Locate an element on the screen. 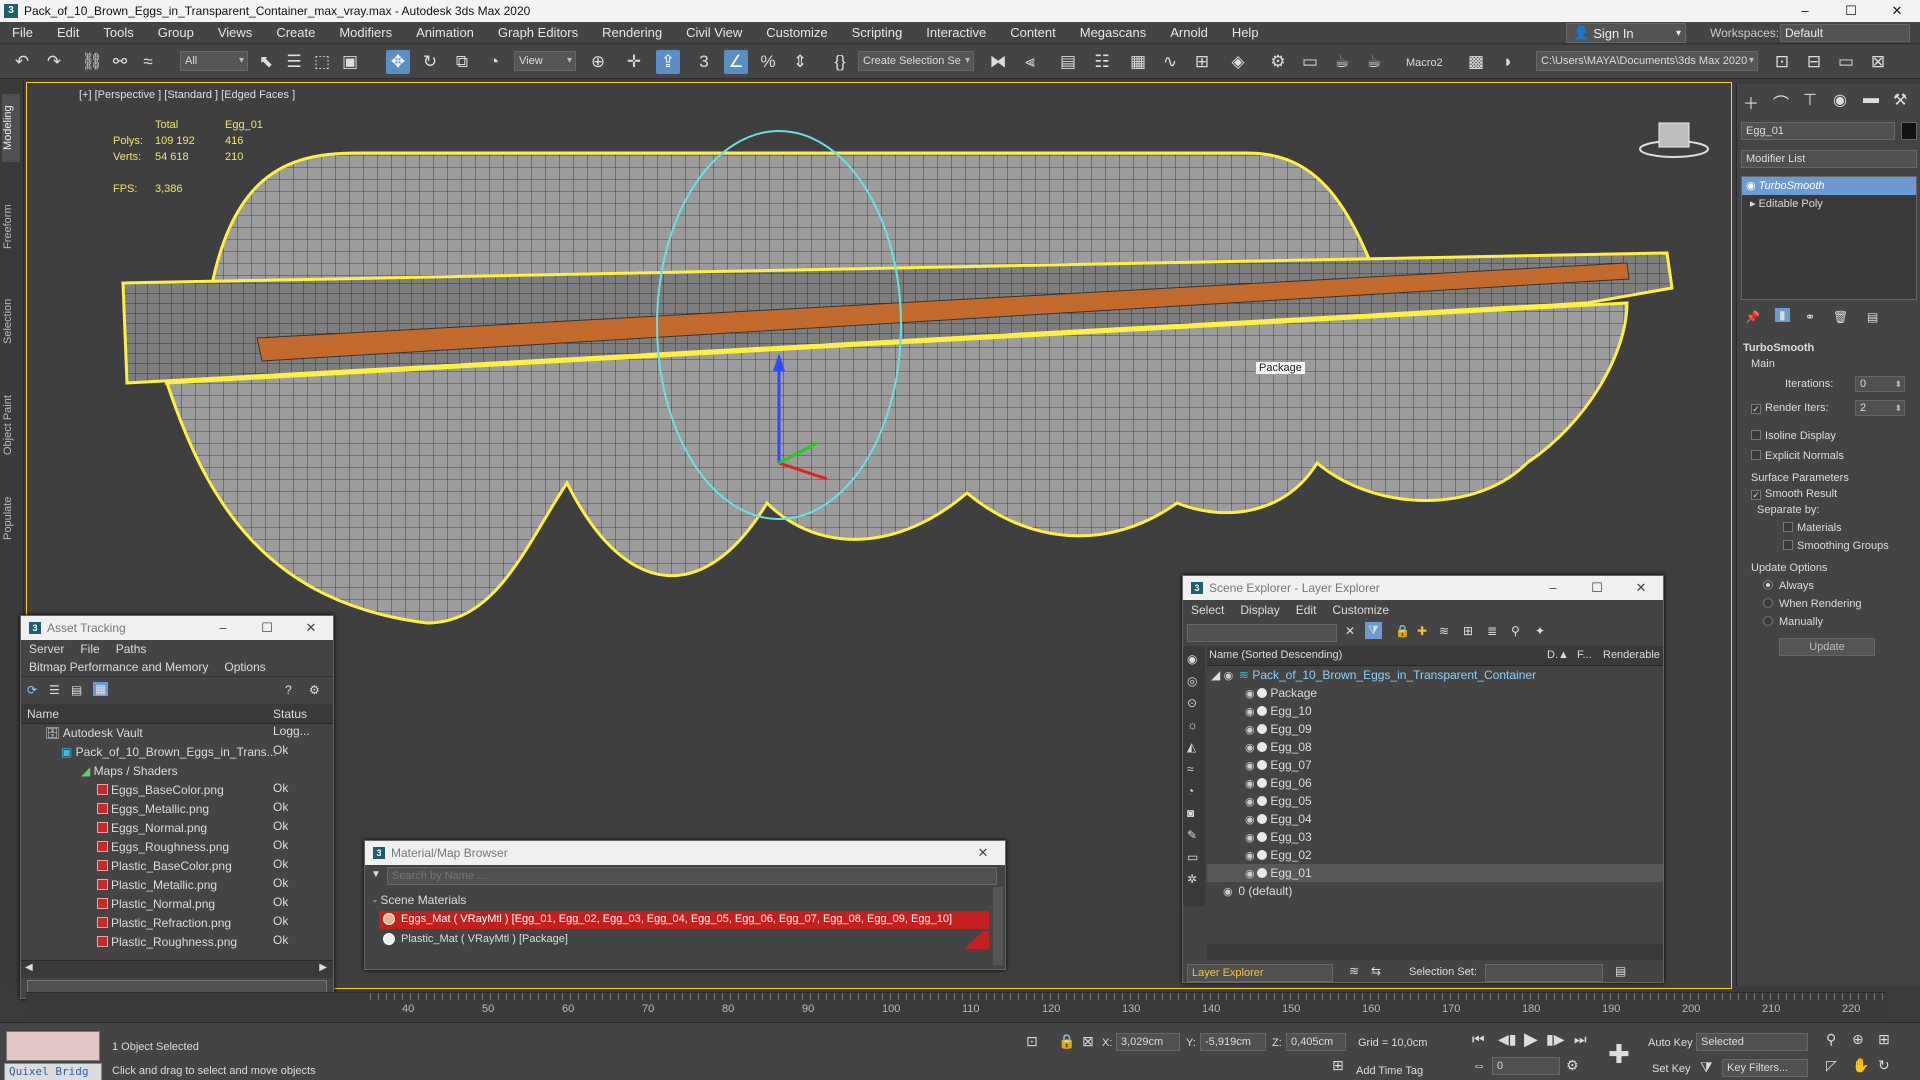 The width and height of the screenshot is (1920, 1080). menu-modifiers: Modifiers is located at coordinates (365, 33).